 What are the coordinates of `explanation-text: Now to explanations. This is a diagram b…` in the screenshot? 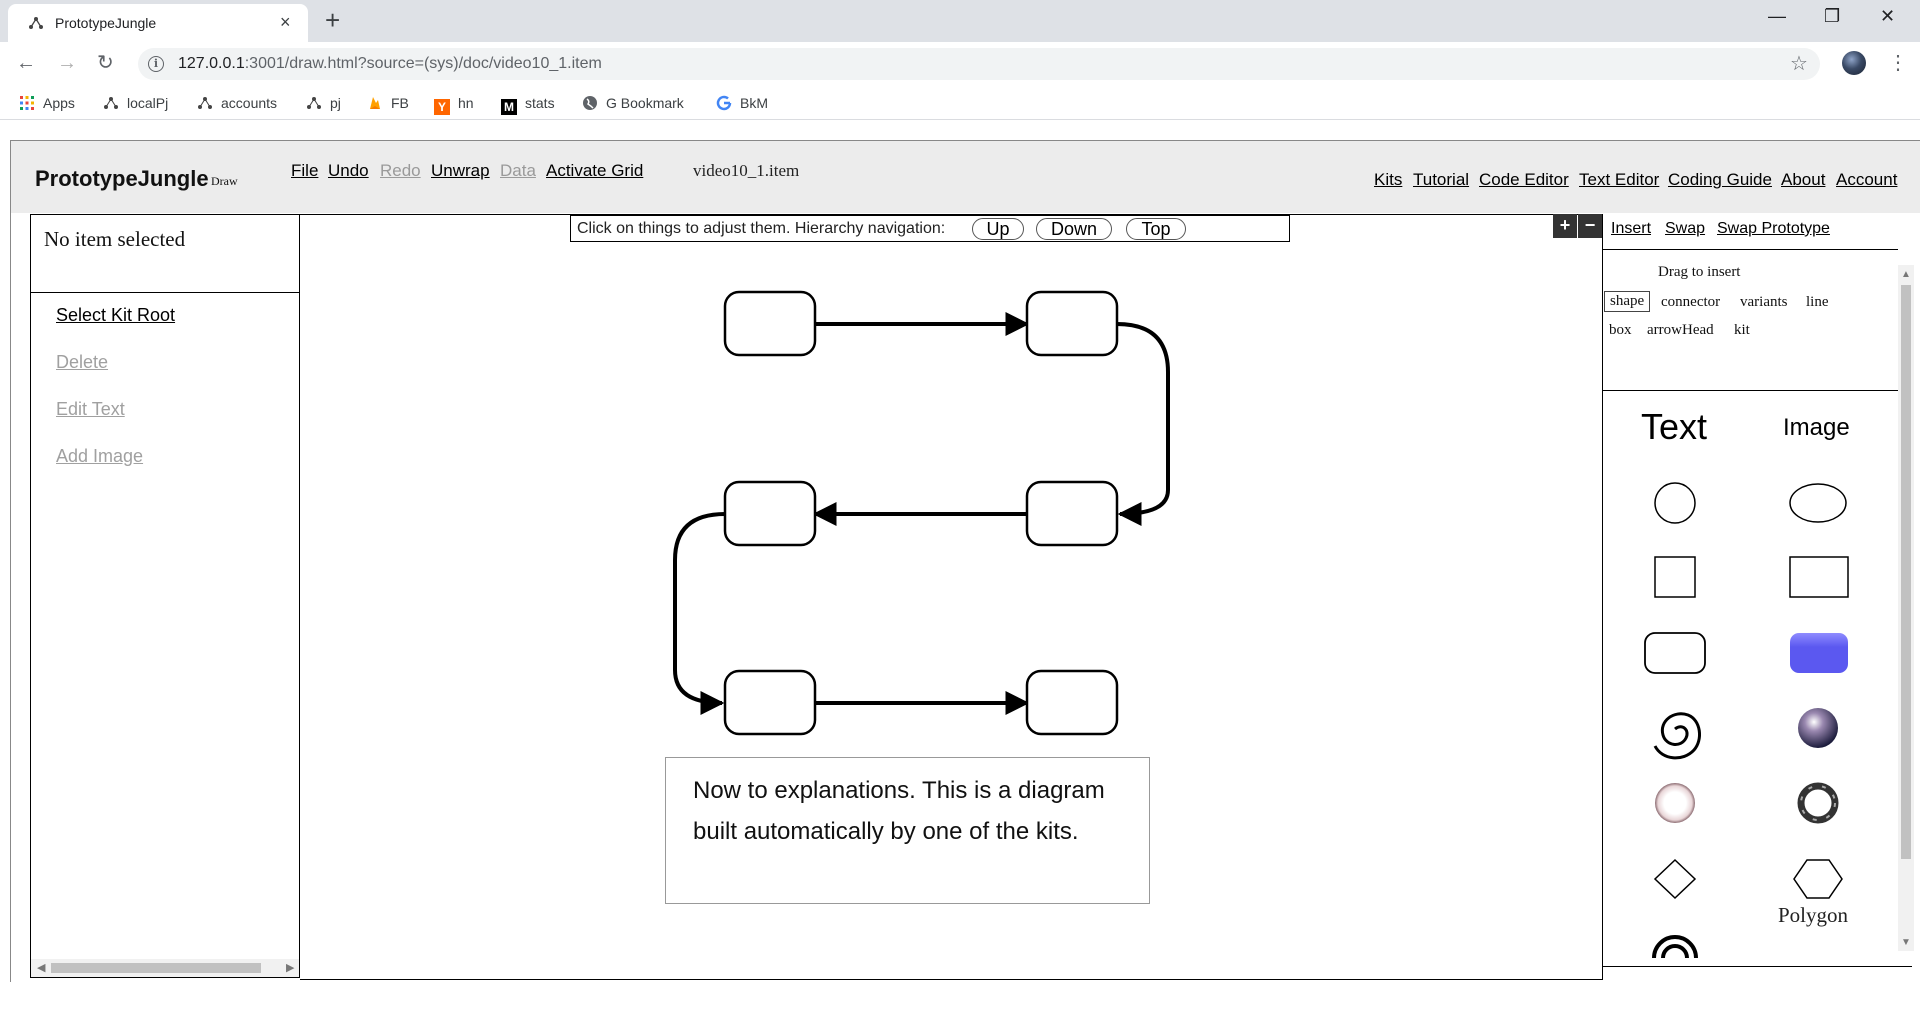 It's located at (899, 811).